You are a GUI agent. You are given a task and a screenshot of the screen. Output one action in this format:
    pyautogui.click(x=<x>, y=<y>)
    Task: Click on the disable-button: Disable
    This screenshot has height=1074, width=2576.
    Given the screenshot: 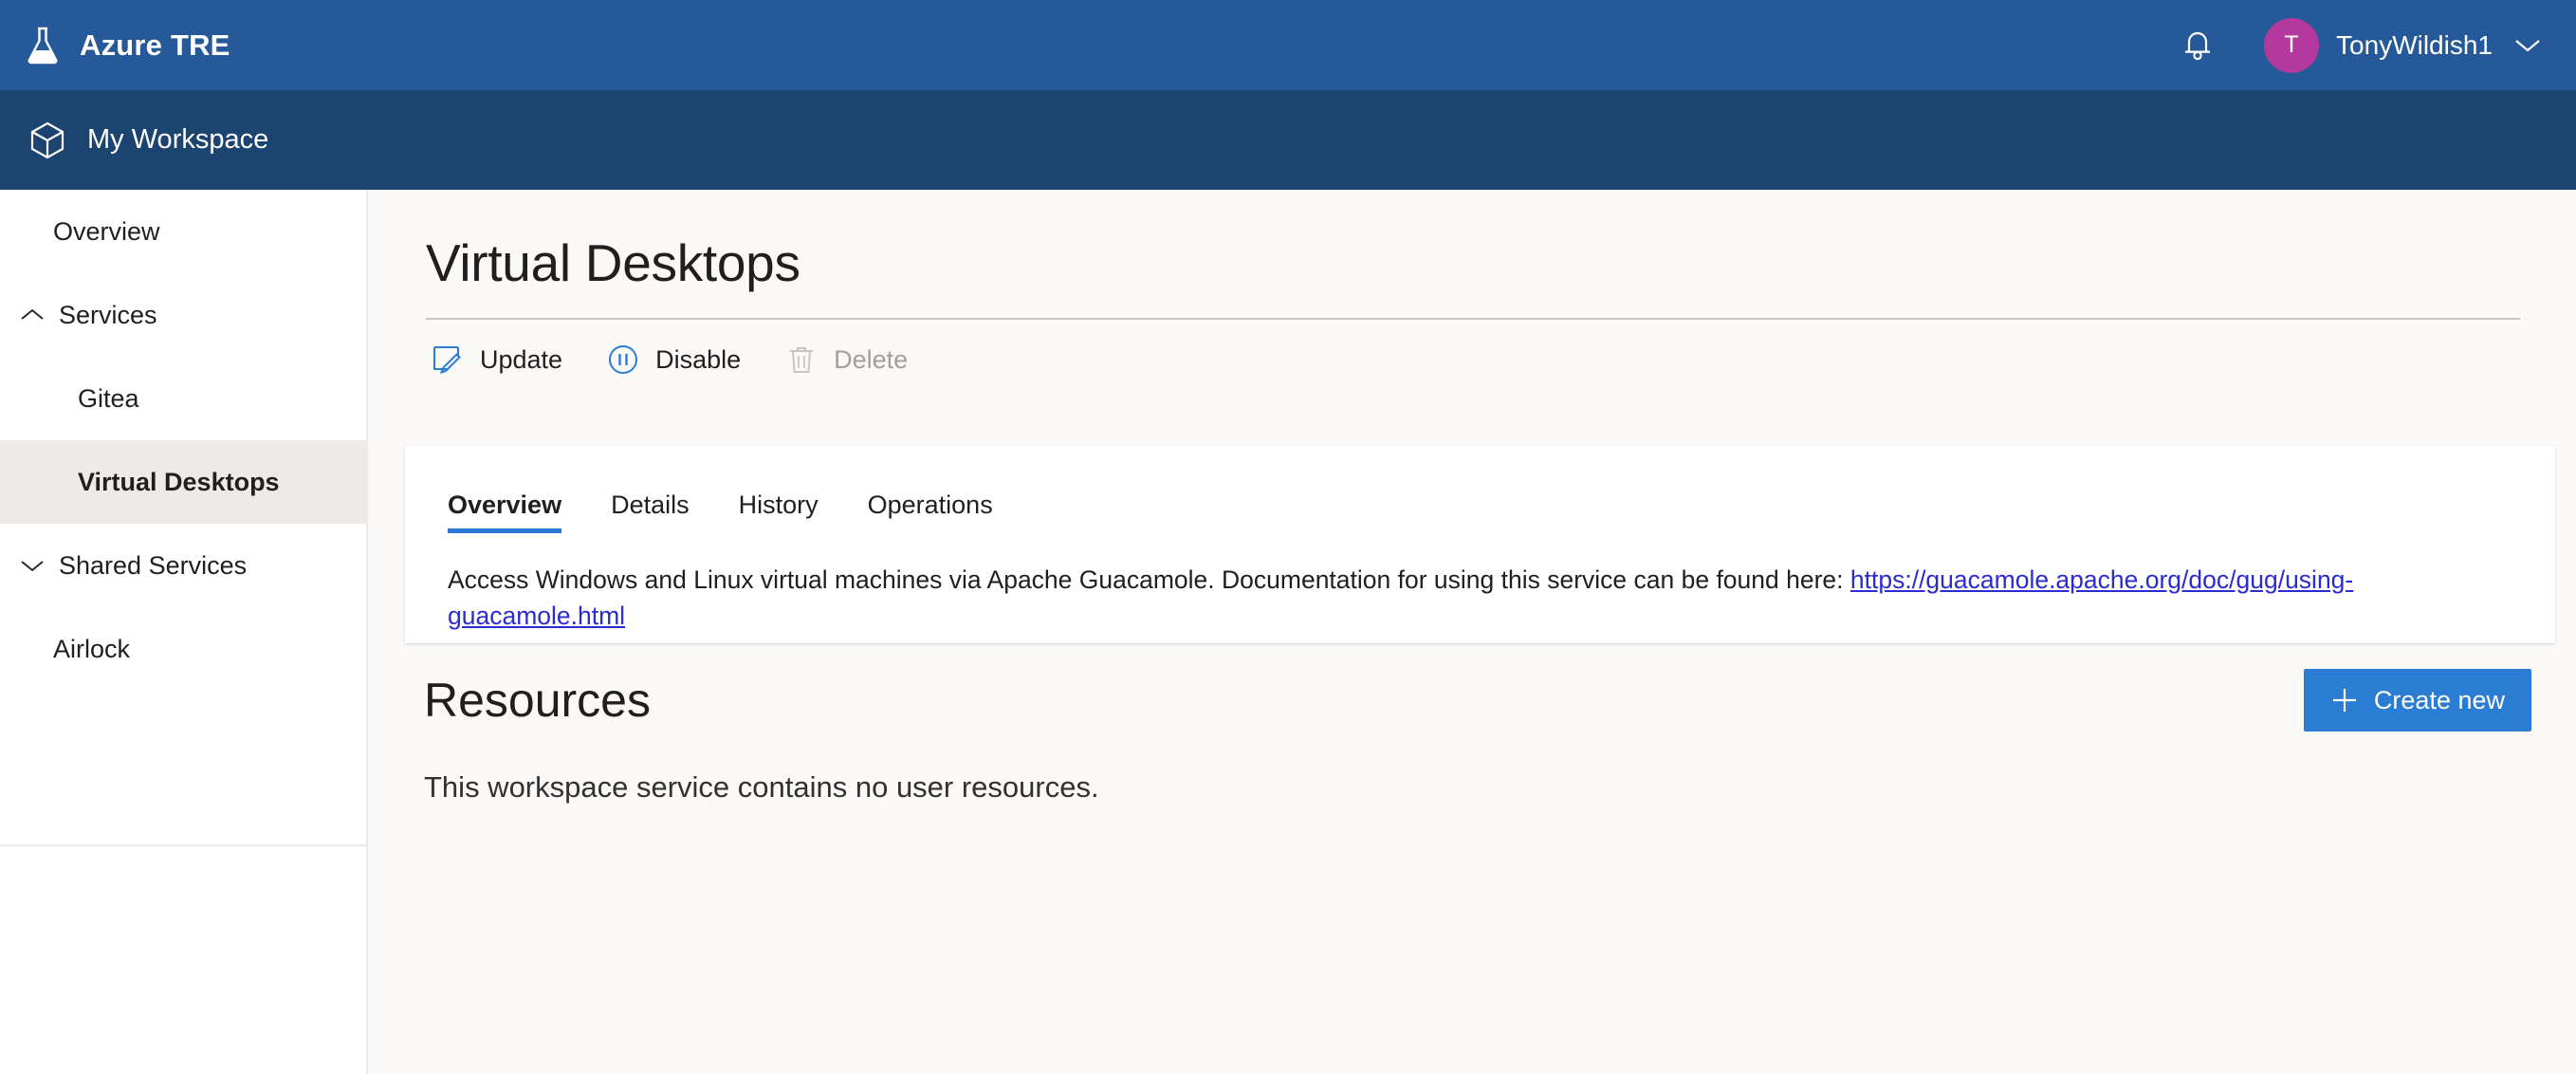 What is the action you would take?
    pyautogui.click(x=672, y=360)
    